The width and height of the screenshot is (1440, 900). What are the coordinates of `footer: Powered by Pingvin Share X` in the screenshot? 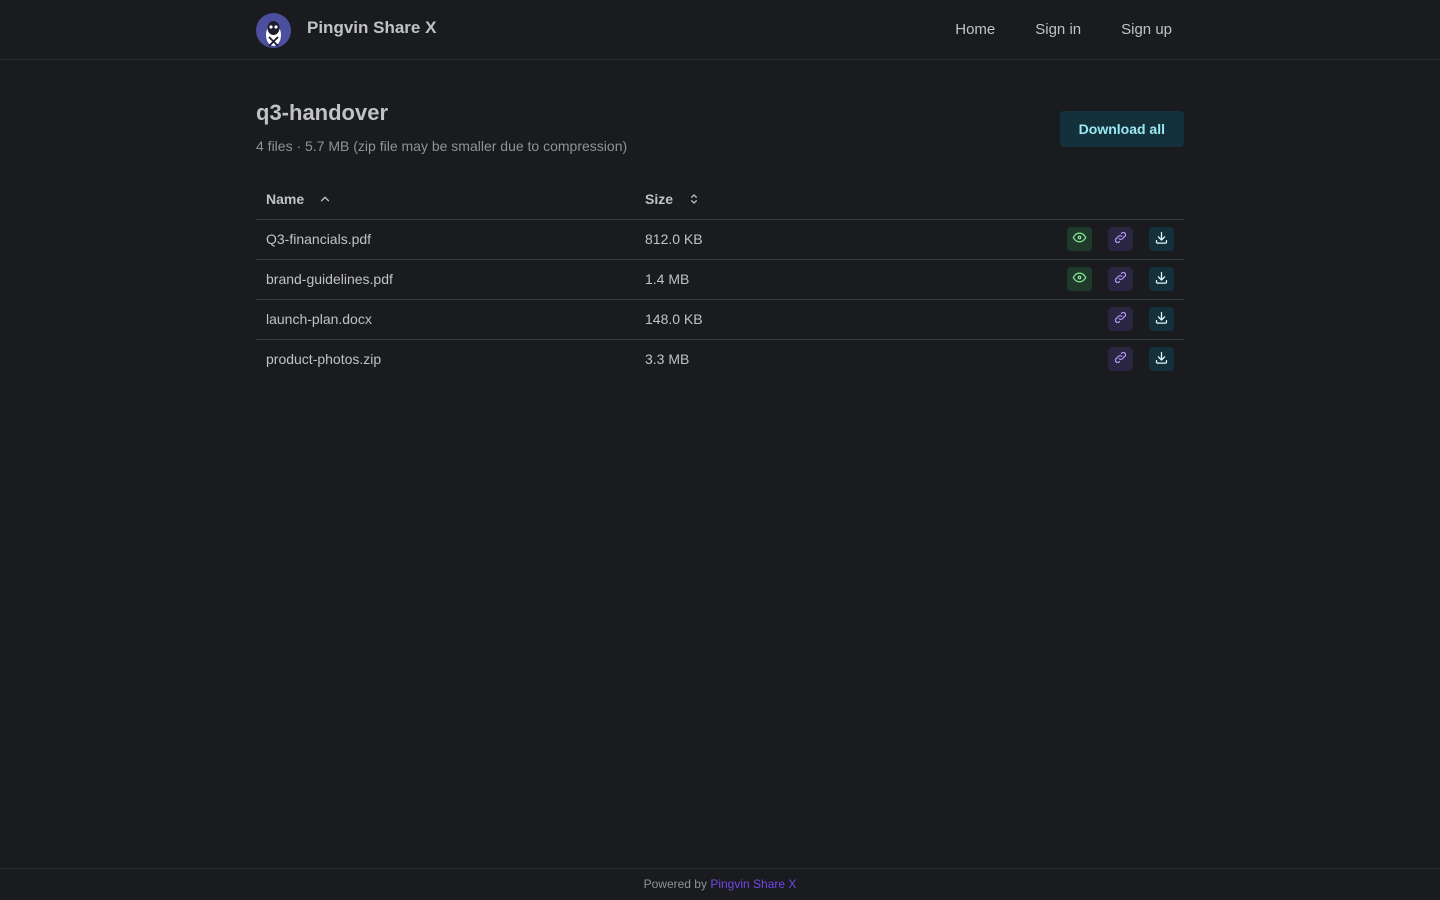 It's located at (720, 884).